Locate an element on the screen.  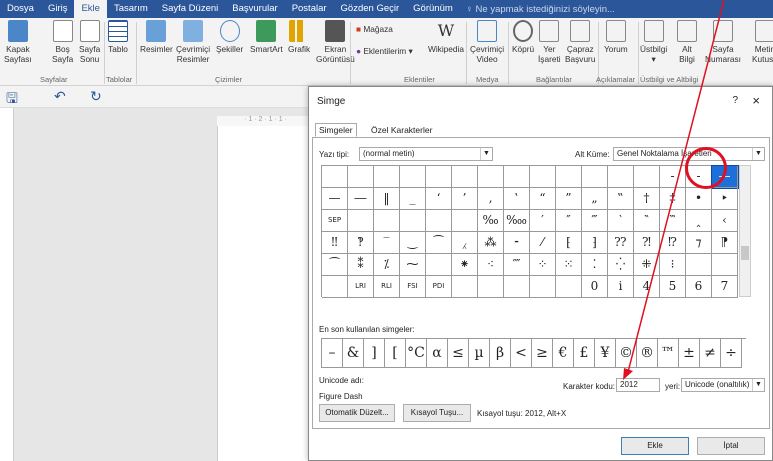
symbol-cell: ⁒ is located at coordinates (387, 265).